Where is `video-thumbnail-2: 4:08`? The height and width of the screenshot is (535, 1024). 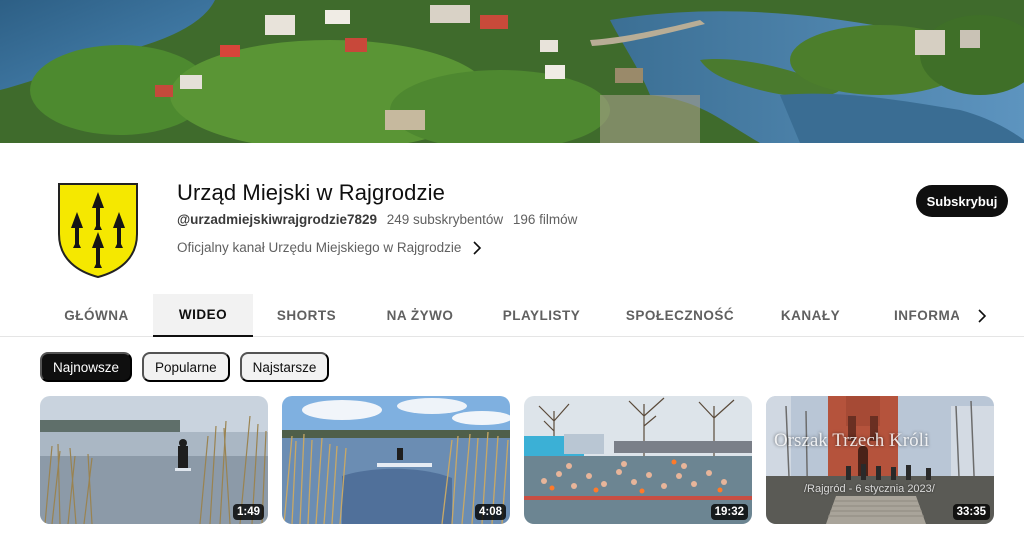
video-thumbnail-2: 4:08 is located at coordinates (396, 460).